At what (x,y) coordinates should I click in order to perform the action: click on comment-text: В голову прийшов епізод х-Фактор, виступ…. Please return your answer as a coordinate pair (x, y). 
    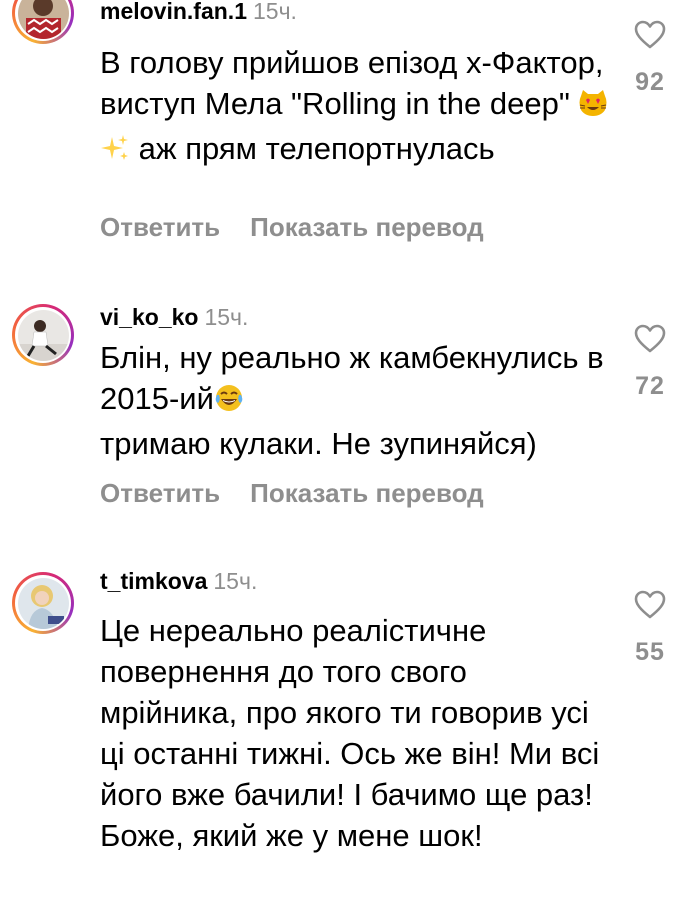
    Looking at the image, I should click on (355, 107).